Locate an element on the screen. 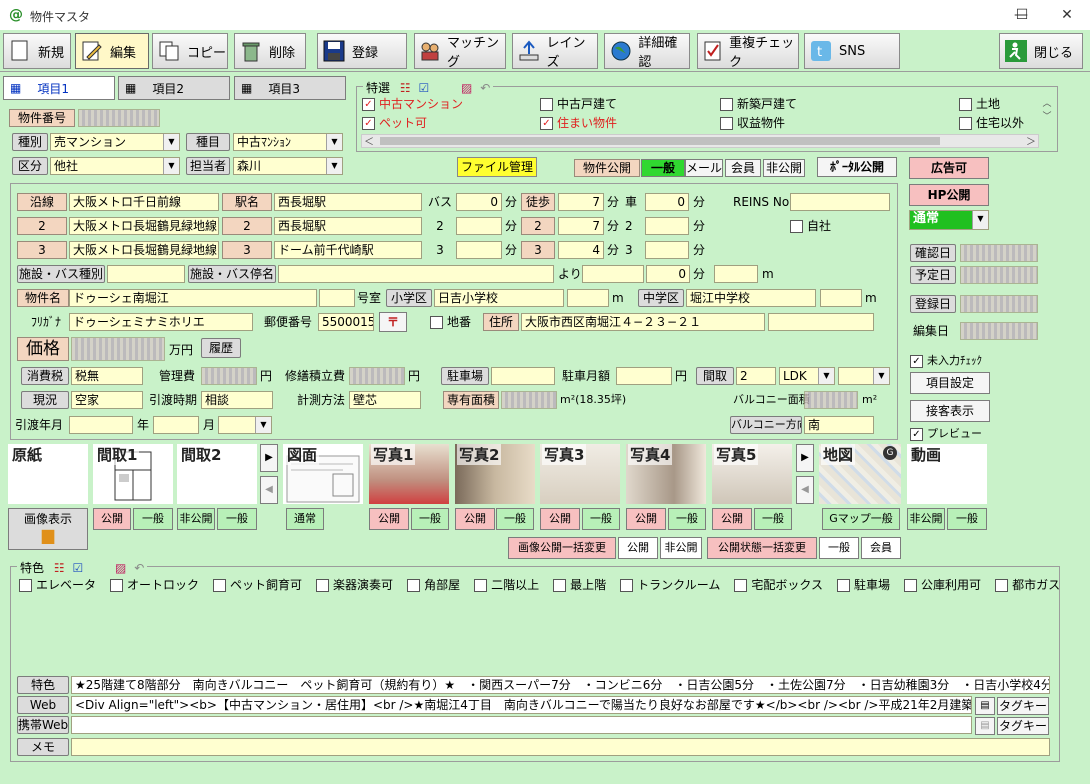  detail-button: 詳細確認 is located at coordinates (647, 51).